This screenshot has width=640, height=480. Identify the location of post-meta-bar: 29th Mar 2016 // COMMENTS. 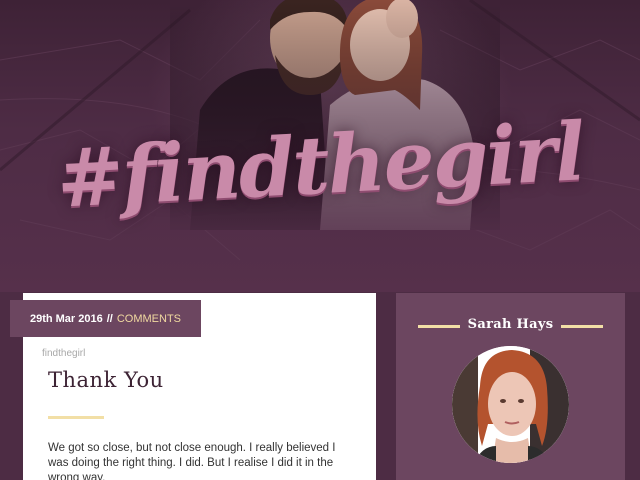
(105, 318).